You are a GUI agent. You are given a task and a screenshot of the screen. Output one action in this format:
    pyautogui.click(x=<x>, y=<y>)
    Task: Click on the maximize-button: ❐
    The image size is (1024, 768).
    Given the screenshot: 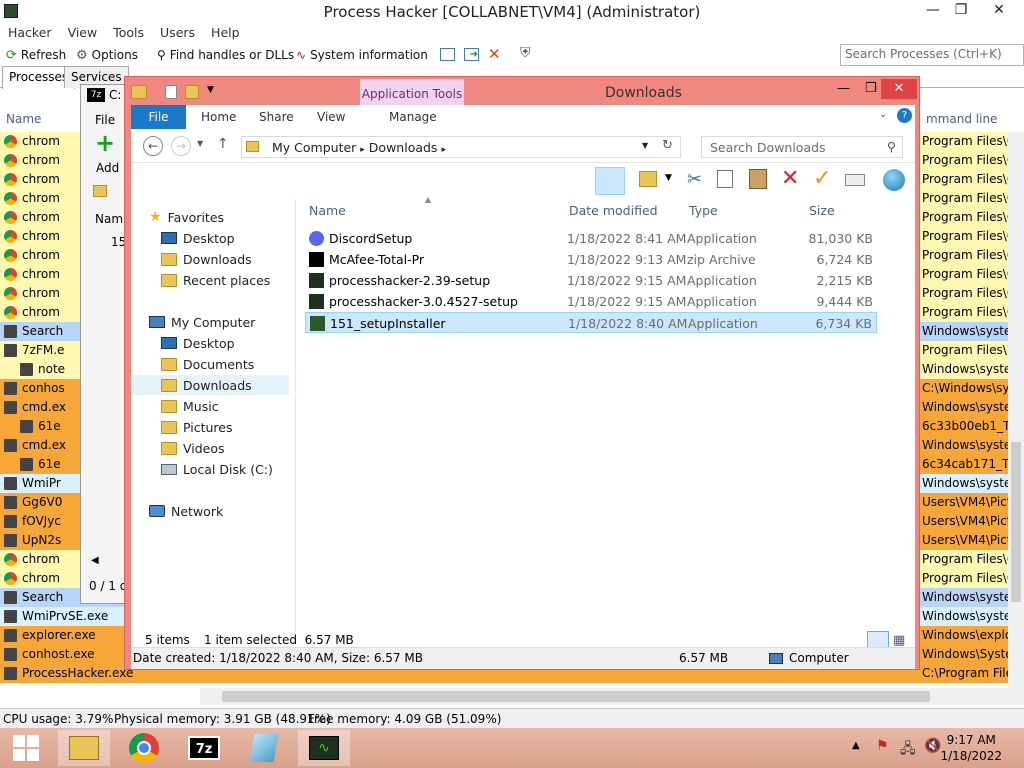 What is the action you would take?
    pyautogui.click(x=961, y=10)
    